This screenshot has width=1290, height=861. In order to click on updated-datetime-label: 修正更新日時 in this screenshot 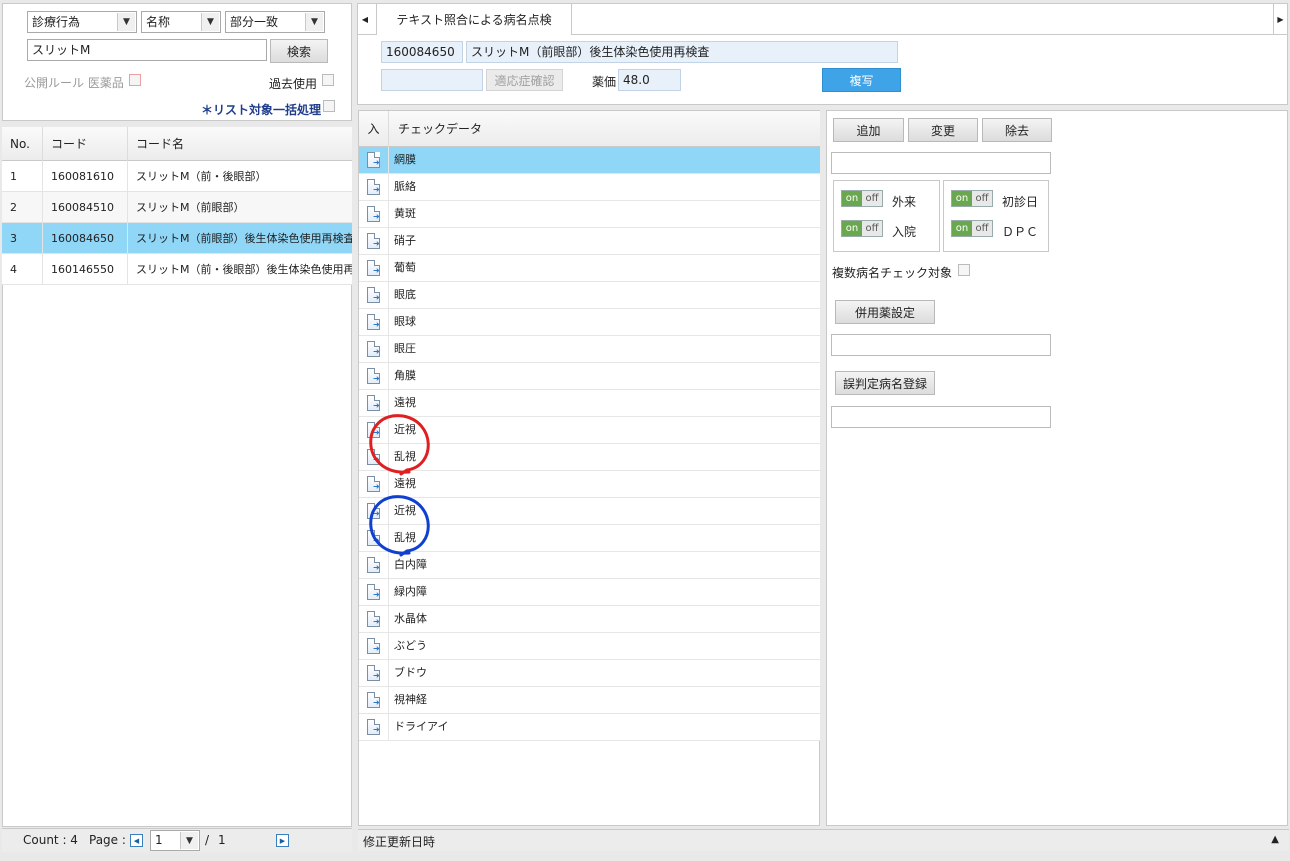, I will do `click(399, 842)`.